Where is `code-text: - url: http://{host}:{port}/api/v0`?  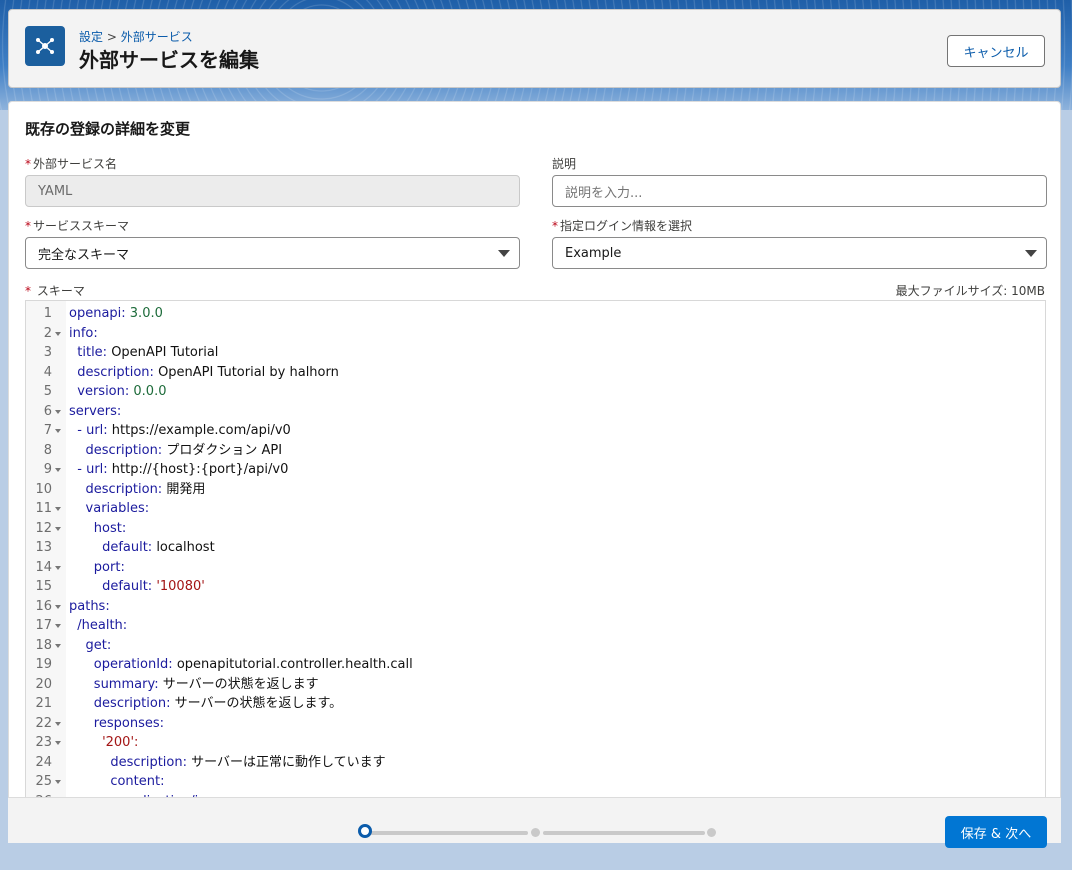
code-text: - url: http://{host}:{port}/api/v0 is located at coordinates (178, 470).